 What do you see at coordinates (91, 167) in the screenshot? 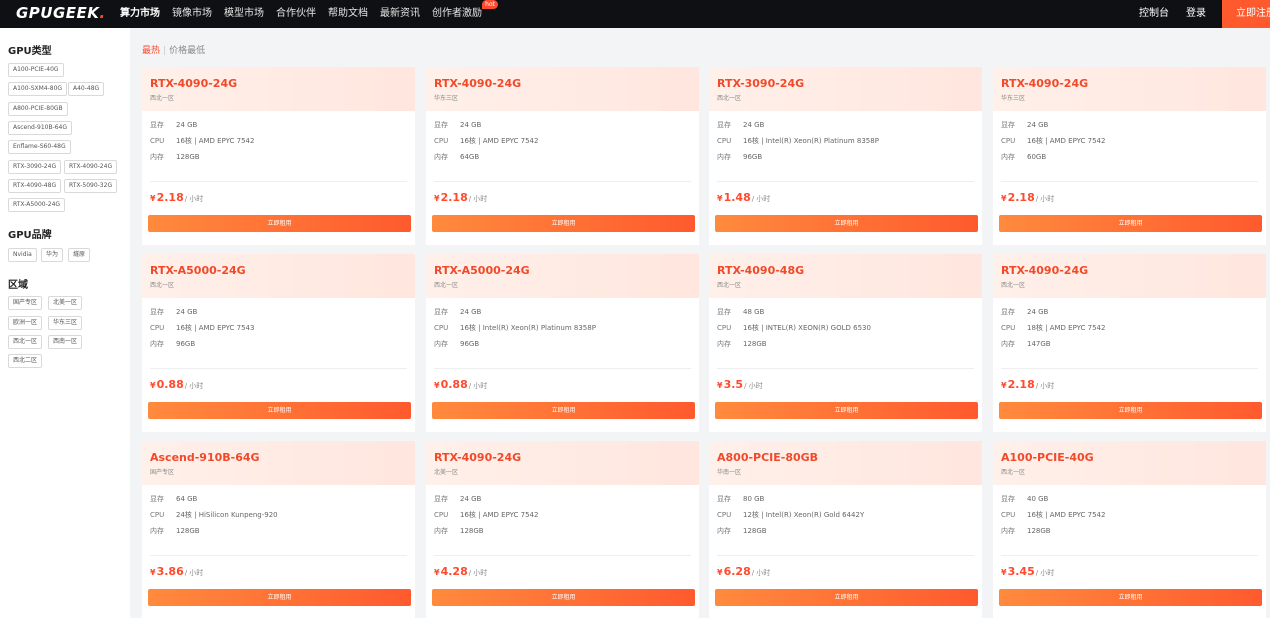
I see `filter-tag-gpu-type: RTX-4090-24G` at bounding box center [91, 167].